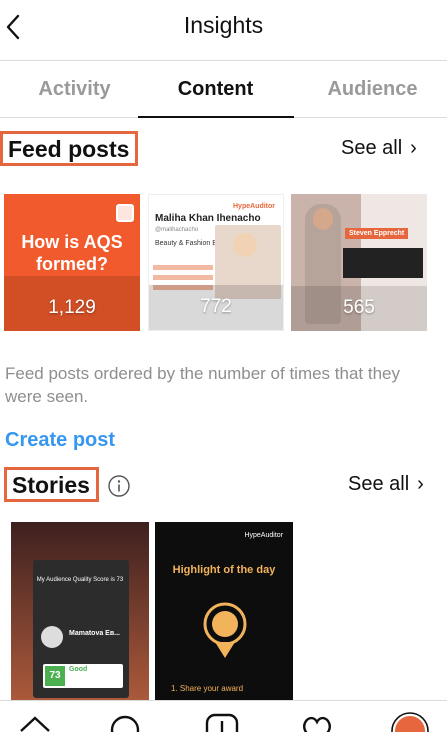 This screenshot has height=732, width=447. I want to click on stories-see-all-link: See all ›, so click(386, 484).